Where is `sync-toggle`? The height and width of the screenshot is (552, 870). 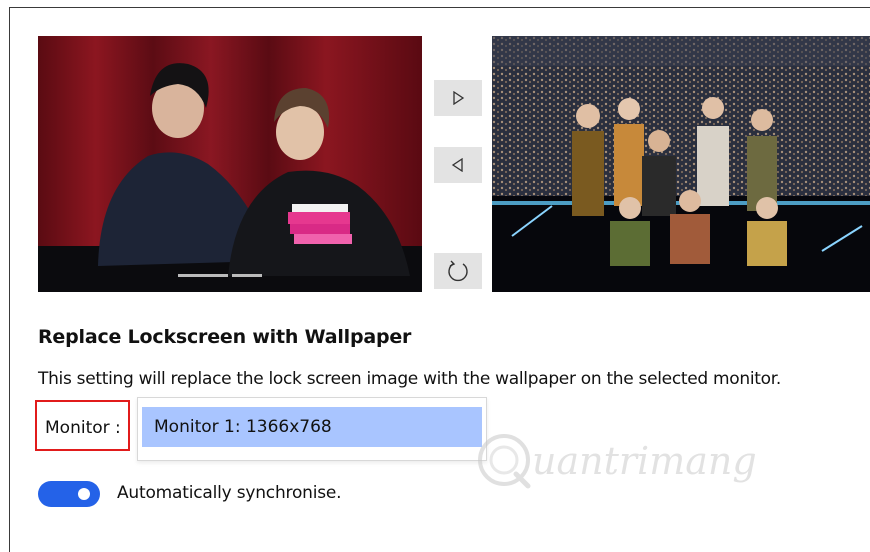 sync-toggle is located at coordinates (69, 494).